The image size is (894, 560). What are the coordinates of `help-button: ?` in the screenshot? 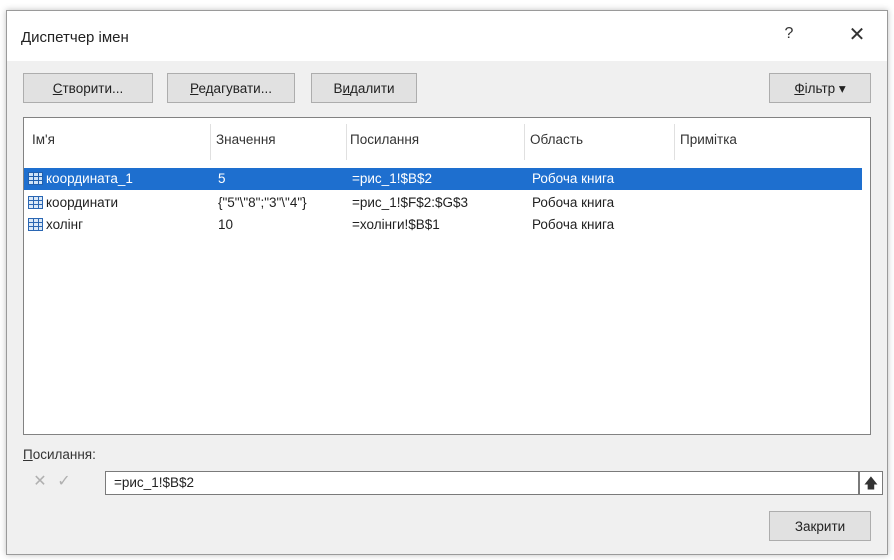 It's located at (789, 34).